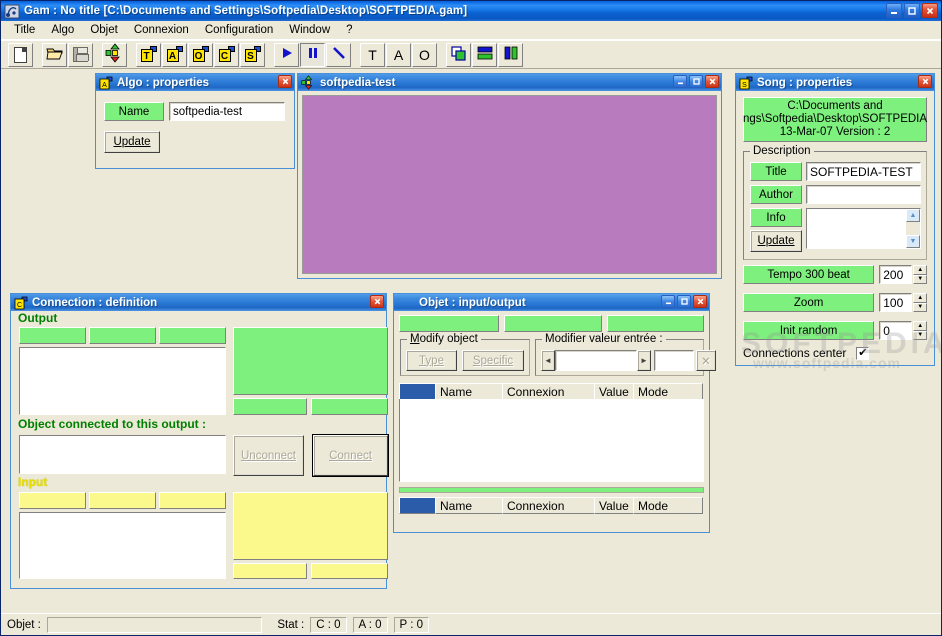 The width and height of the screenshot is (942, 636). I want to click on connect-button: Connect, so click(350, 455).